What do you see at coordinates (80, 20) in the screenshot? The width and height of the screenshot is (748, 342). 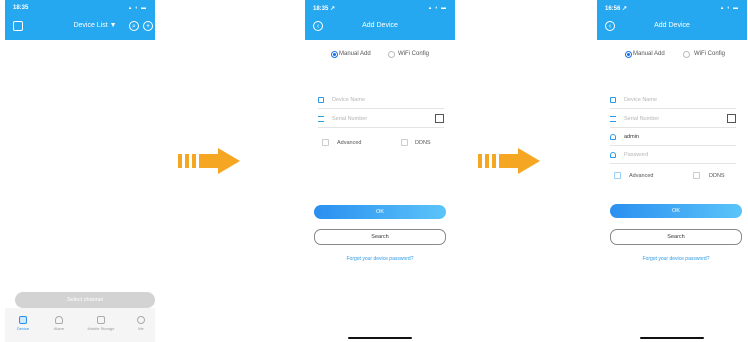 I see `top-bar: 18:35 ▴ ◖ ▬ Device List ▼ ⌕ +` at bounding box center [80, 20].